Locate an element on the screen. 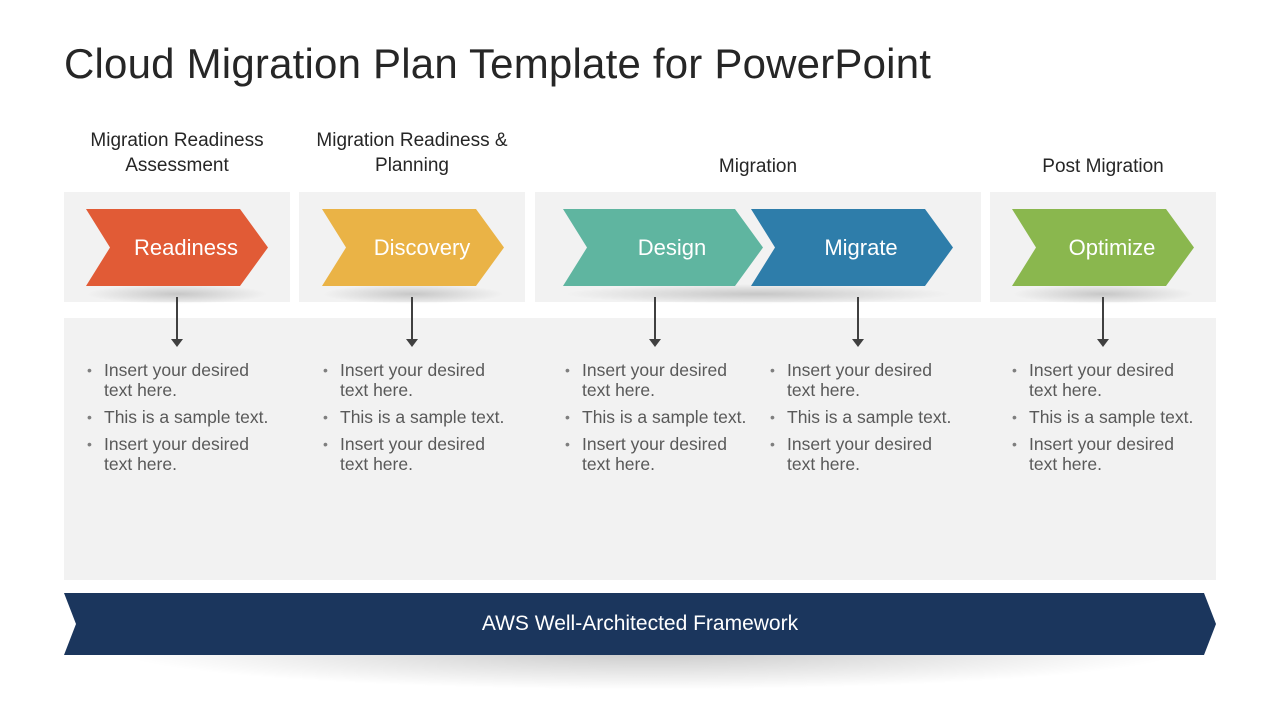  step-chevron-discovery: Discovery is located at coordinates (413, 247).